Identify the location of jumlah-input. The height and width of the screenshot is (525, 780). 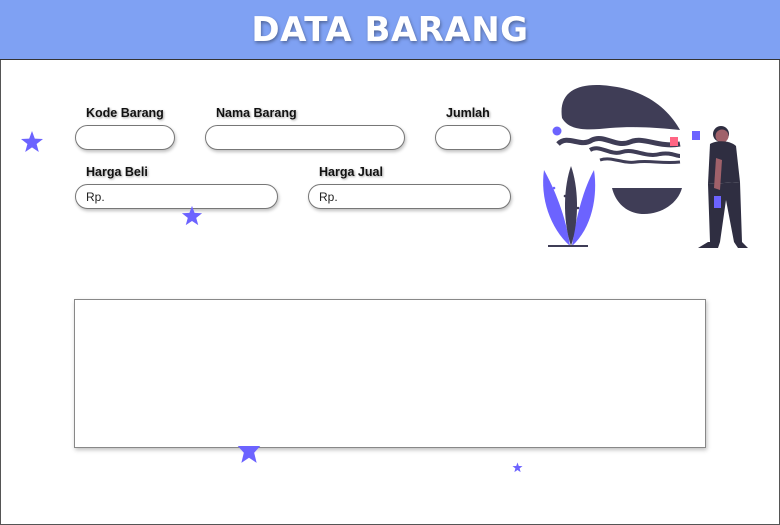
(473, 137).